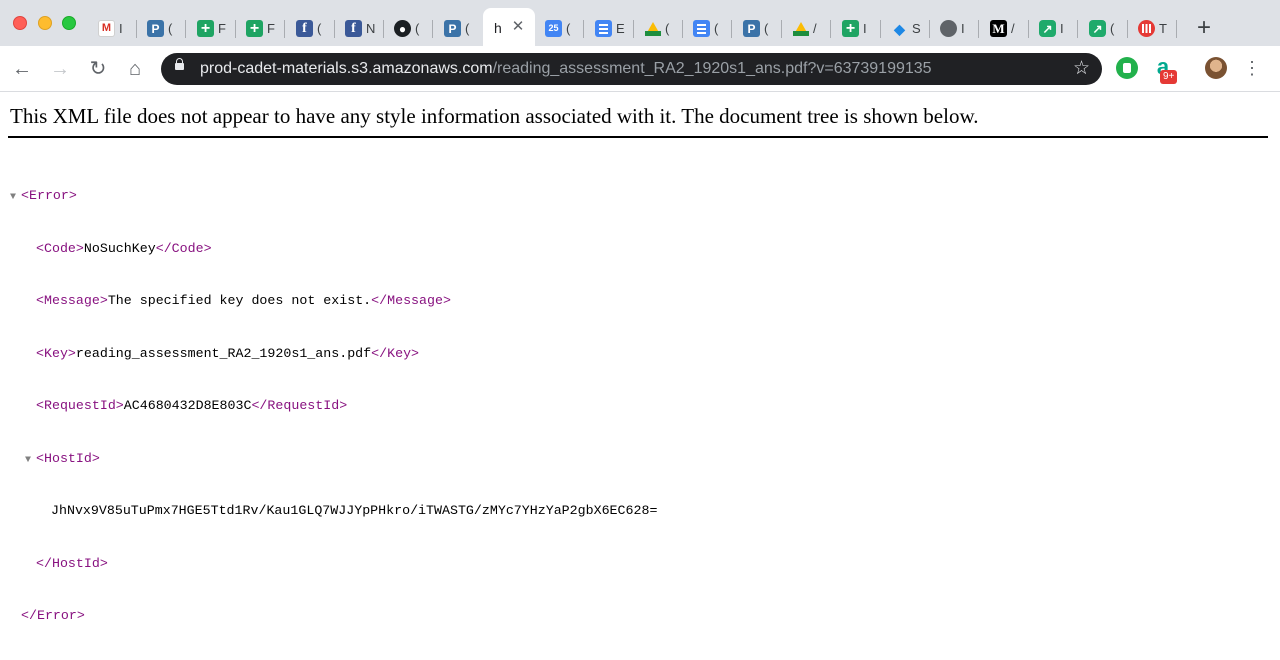  What do you see at coordinates (1163, 28) in the screenshot?
I see `tab-title: T` at bounding box center [1163, 28].